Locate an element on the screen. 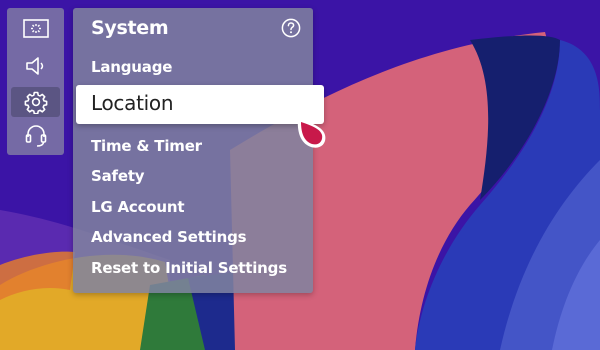  menu-item-reset: Reset to Initial Settings is located at coordinates (189, 268).